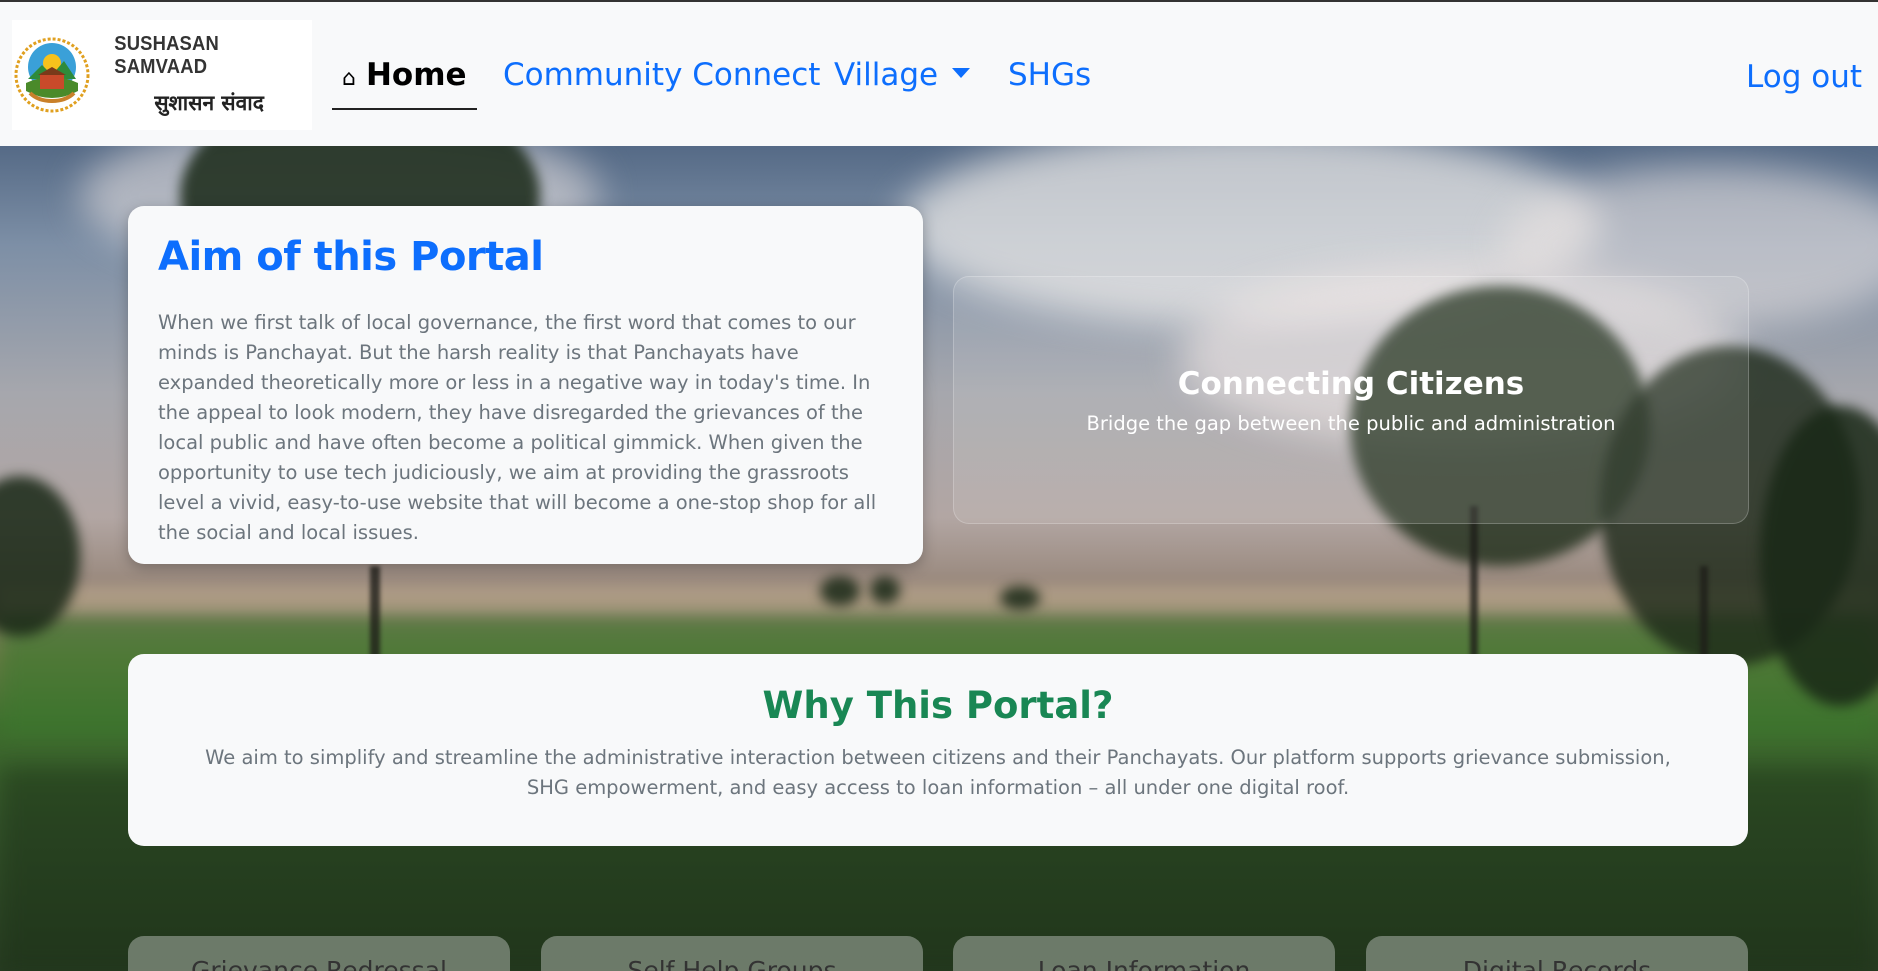 This screenshot has height=971, width=1878. What do you see at coordinates (319, 953) in the screenshot?
I see `feature-card-grievance: Grievance Redressal` at bounding box center [319, 953].